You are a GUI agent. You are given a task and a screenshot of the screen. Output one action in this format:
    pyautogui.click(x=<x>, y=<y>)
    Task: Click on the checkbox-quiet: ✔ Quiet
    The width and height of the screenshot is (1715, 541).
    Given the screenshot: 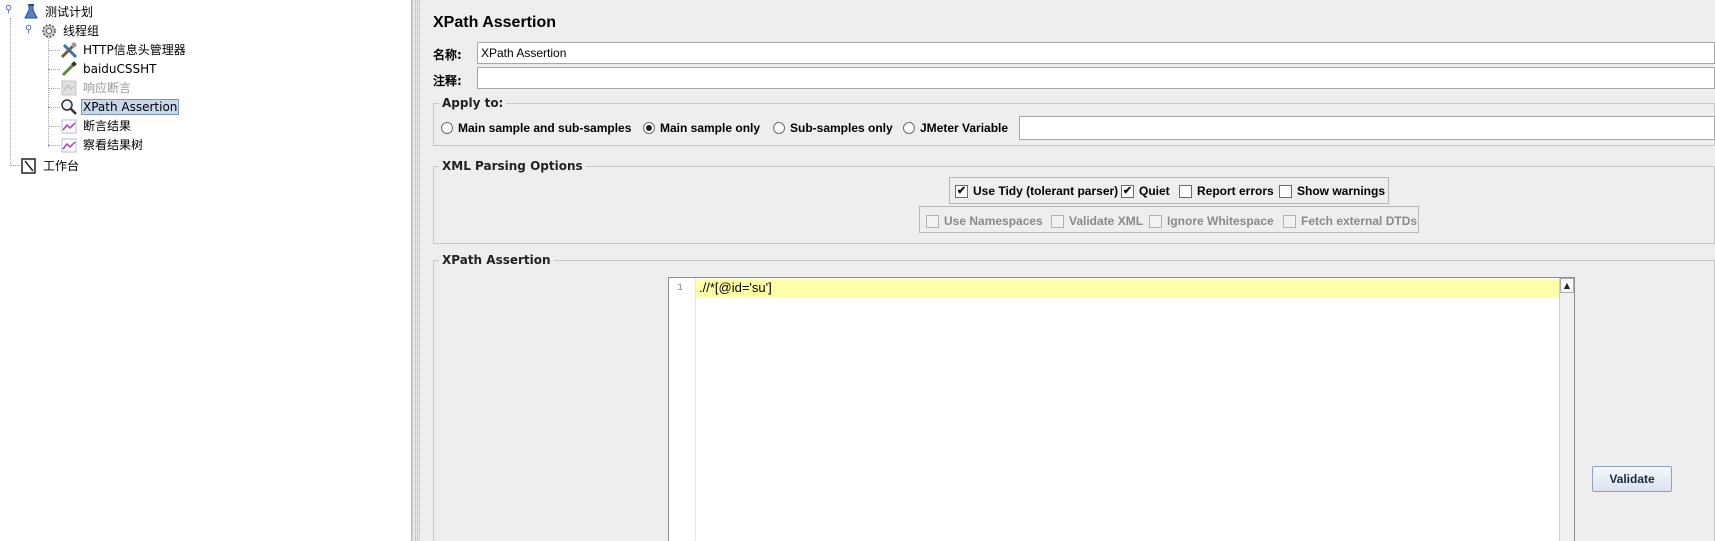 What is the action you would take?
    pyautogui.click(x=1145, y=191)
    